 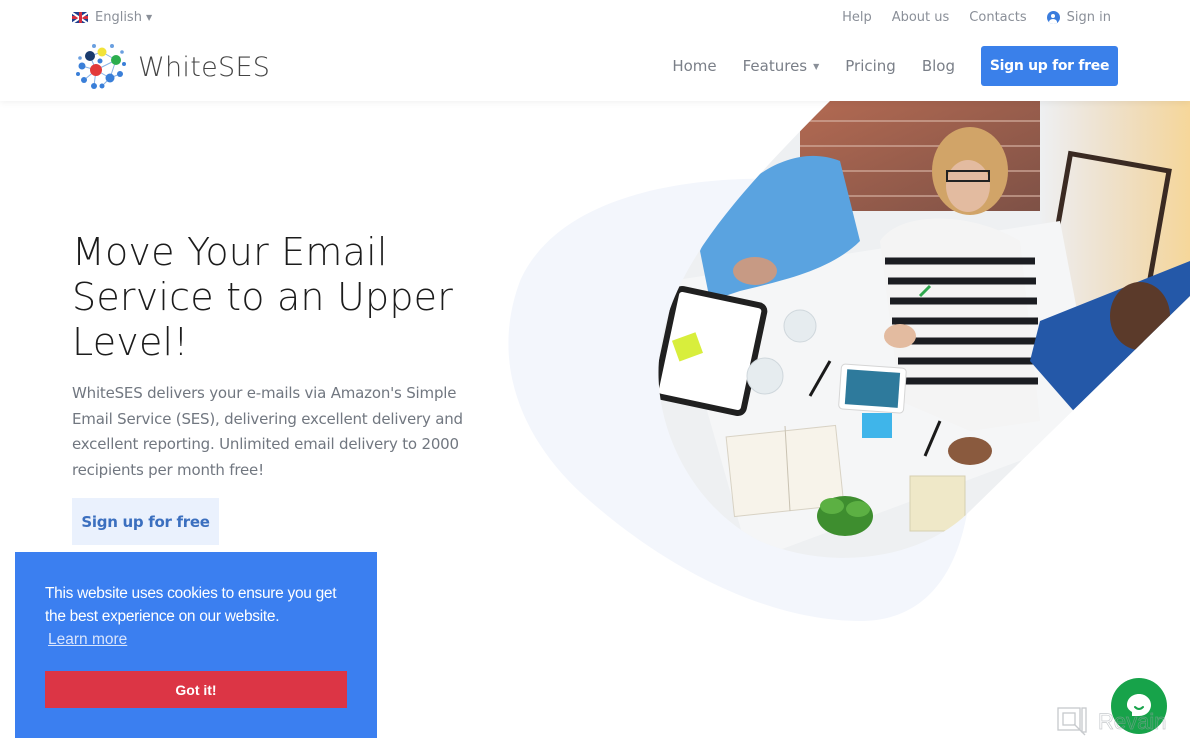 What do you see at coordinates (1088, 17) in the screenshot?
I see `sign-in-label: Sign in` at bounding box center [1088, 17].